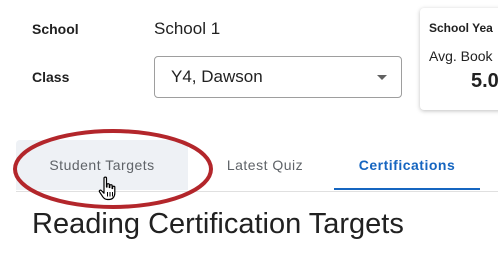 Image resolution: width=498 pixels, height=262 pixels. Describe the element at coordinates (217, 76) in the screenshot. I see `class-select-value: Y4, Dawson` at that location.